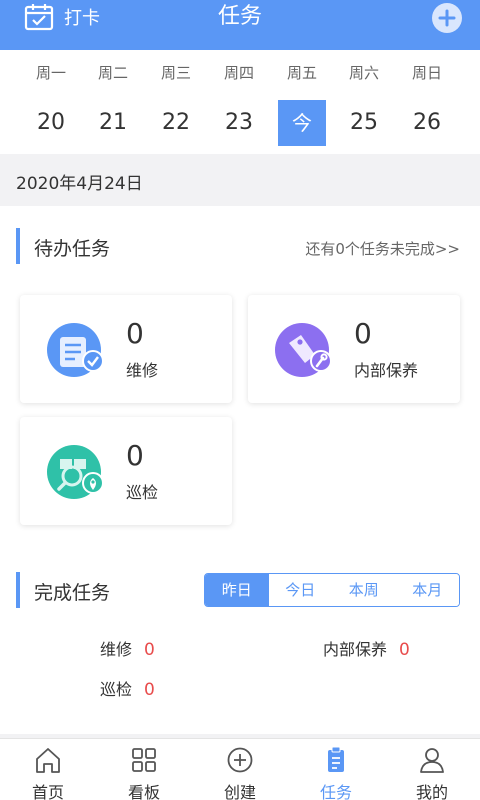 This screenshot has height=800, width=480. Describe the element at coordinates (426, 73) in the screenshot. I see `weekday-name: 周日` at that location.